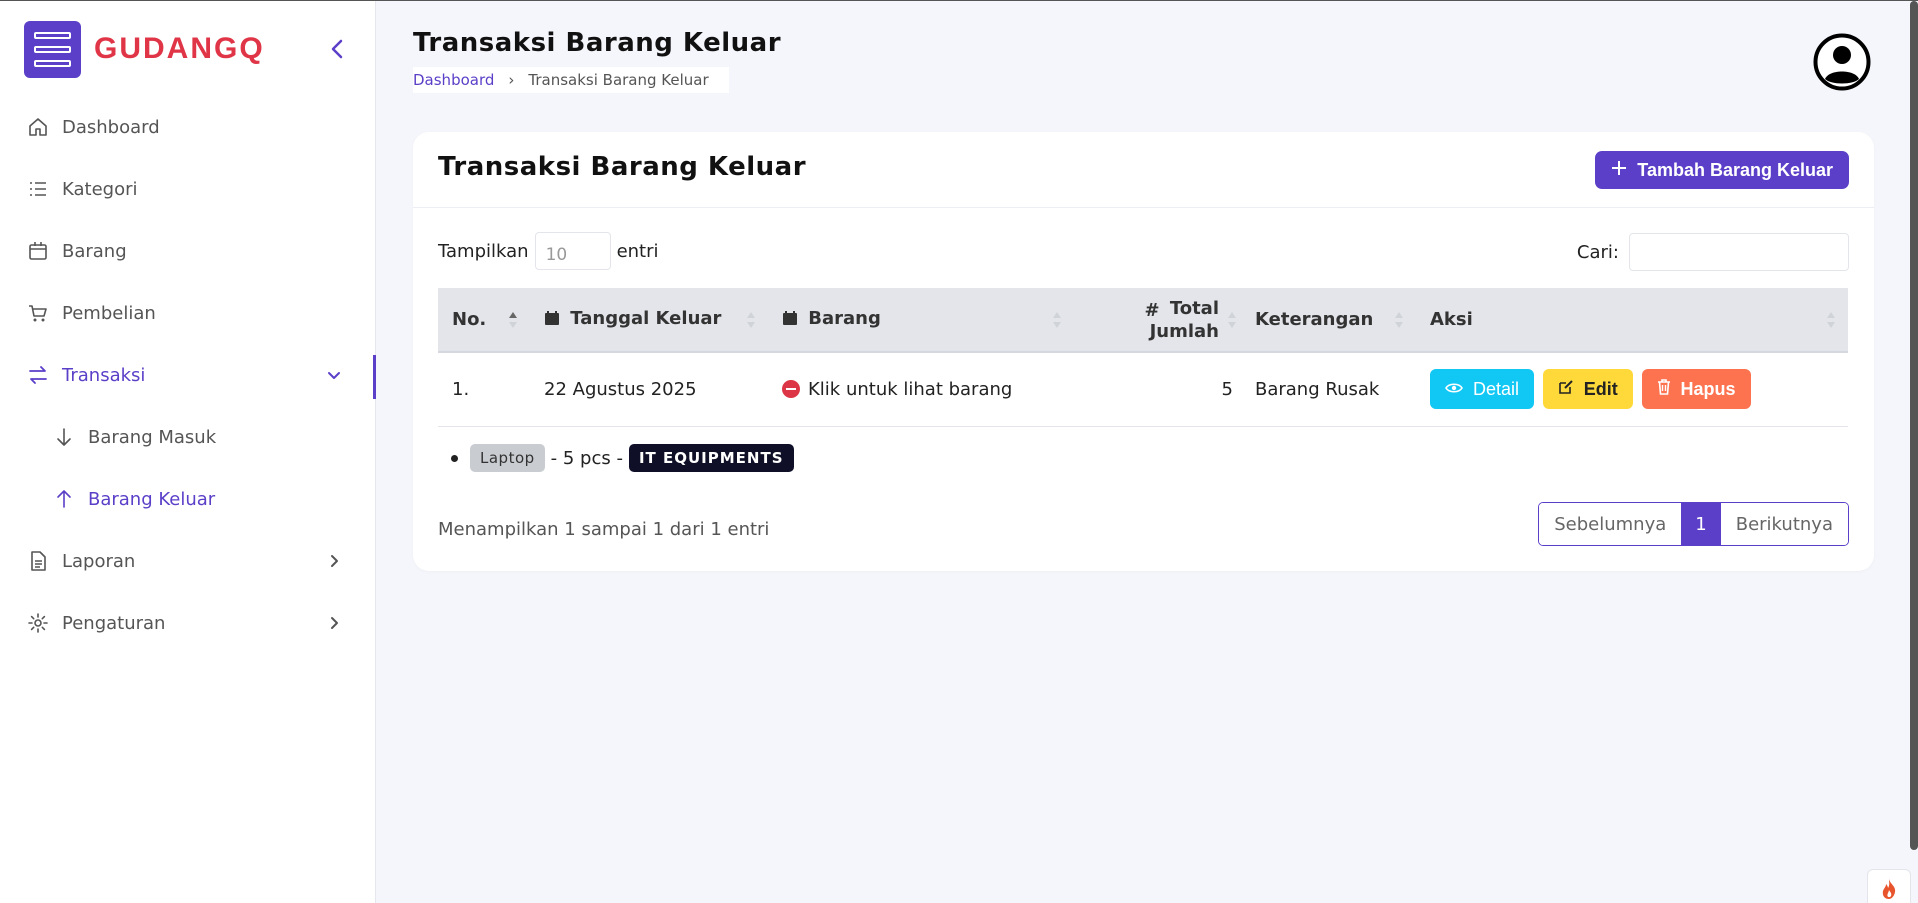 The width and height of the screenshot is (1918, 903). Describe the element at coordinates (1454, 389) in the screenshot. I see `eye-icon` at that location.